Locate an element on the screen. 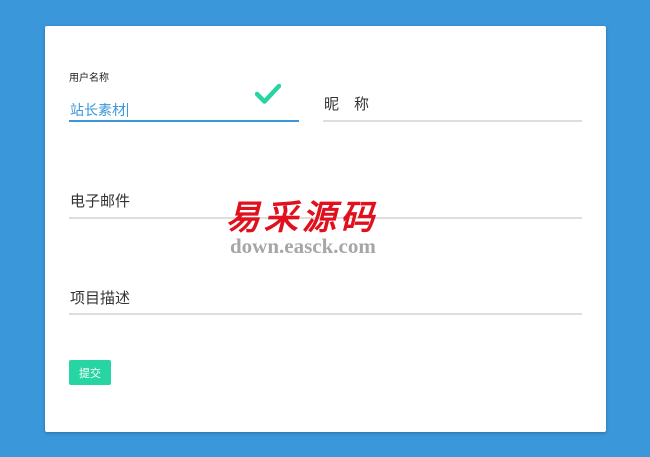 Image resolution: width=650 pixels, height=457 pixels. description-underline is located at coordinates (325, 314).